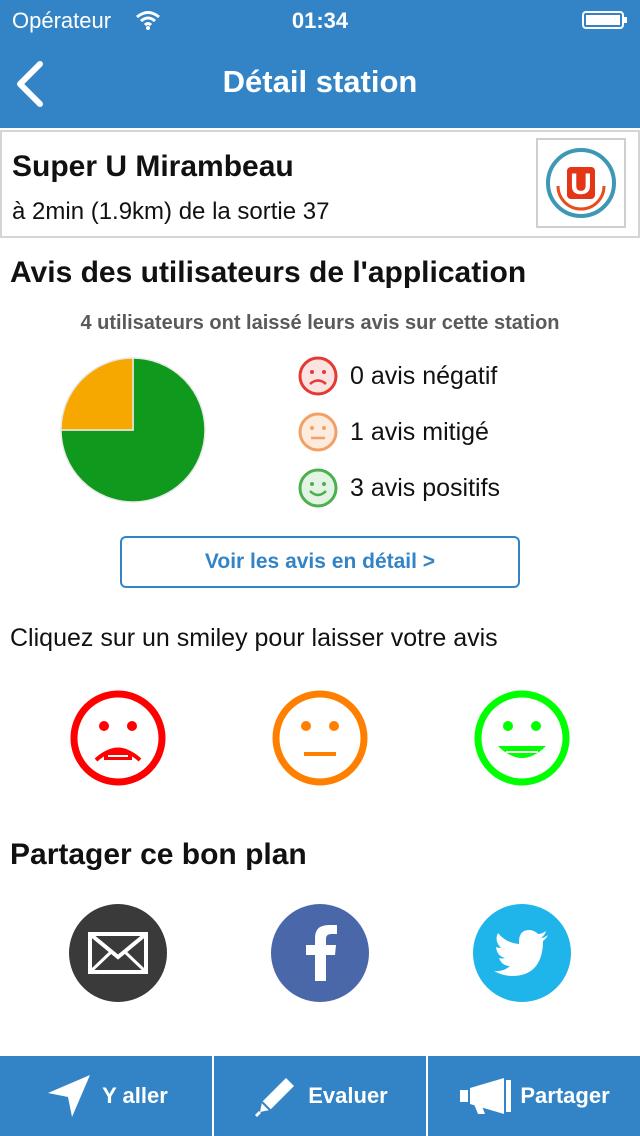 The width and height of the screenshot is (640, 1136). What do you see at coordinates (268, 272) in the screenshot?
I see `reviews-title: Avis des utilisateurs de l'application` at bounding box center [268, 272].